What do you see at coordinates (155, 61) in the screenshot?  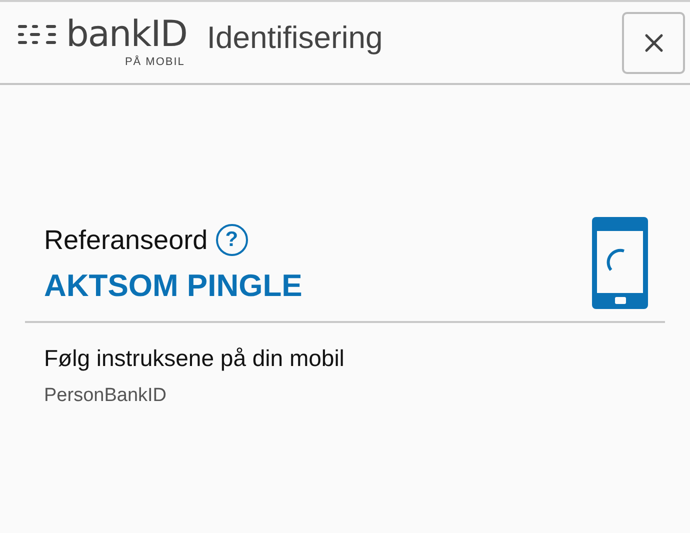 I see `logo-subtext: PÅ MOBIL` at bounding box center [155, 61].